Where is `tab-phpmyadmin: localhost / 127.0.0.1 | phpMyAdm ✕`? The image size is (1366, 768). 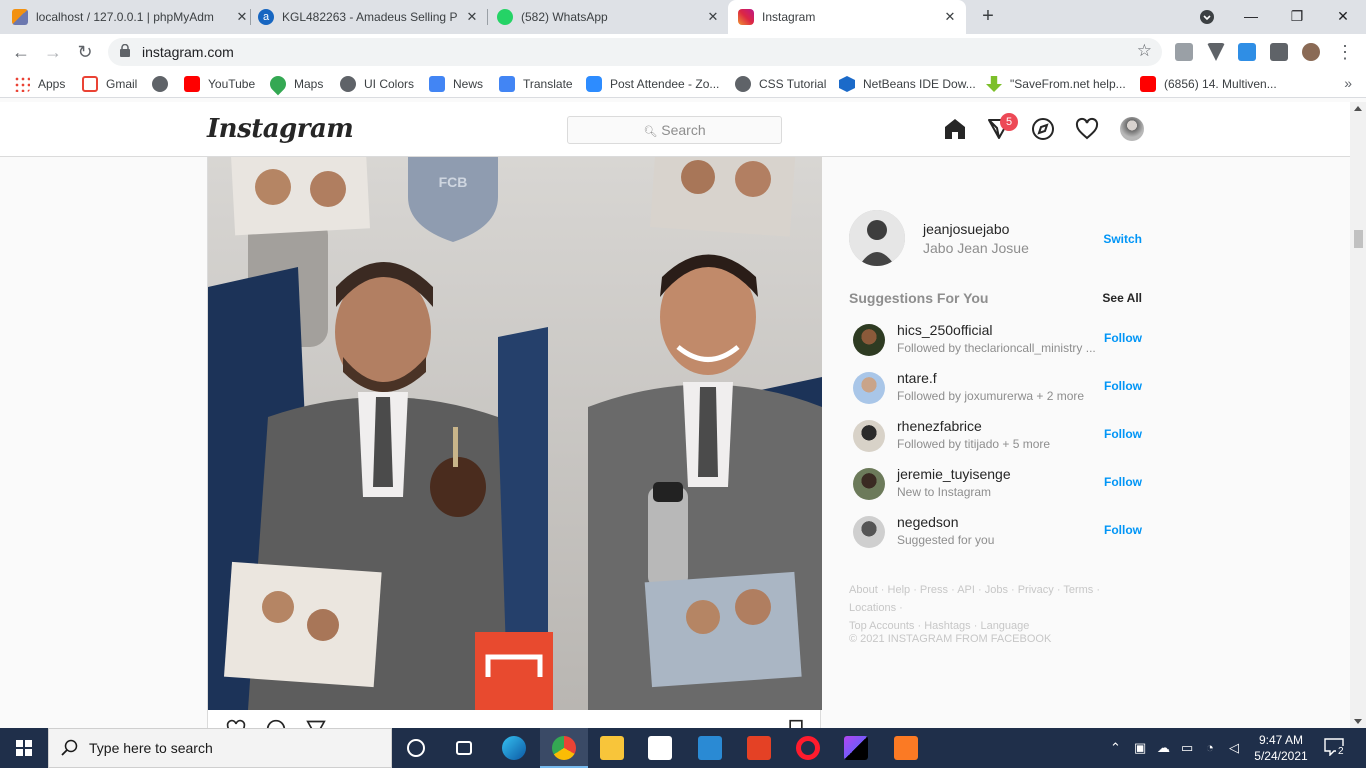 tab-phpmyadmin: localhost / 127.0.0.1 | phpMyAdm ✕ is located at coordinates (131, 17).